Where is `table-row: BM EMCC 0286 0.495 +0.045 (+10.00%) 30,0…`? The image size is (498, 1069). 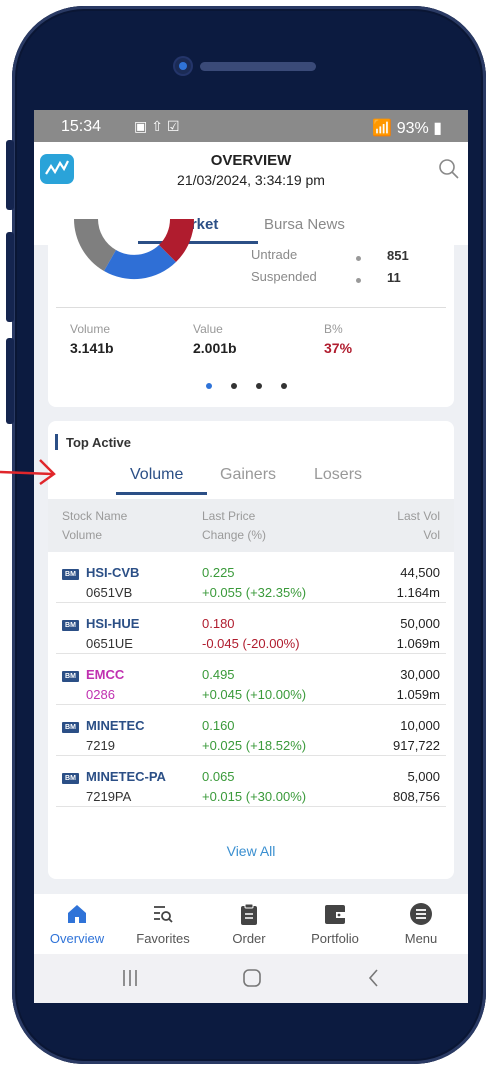
table-row: BM EMCC 0286 0.495 +0.045 (+10.00%) 30,0… is located at coordinates (251, 680).